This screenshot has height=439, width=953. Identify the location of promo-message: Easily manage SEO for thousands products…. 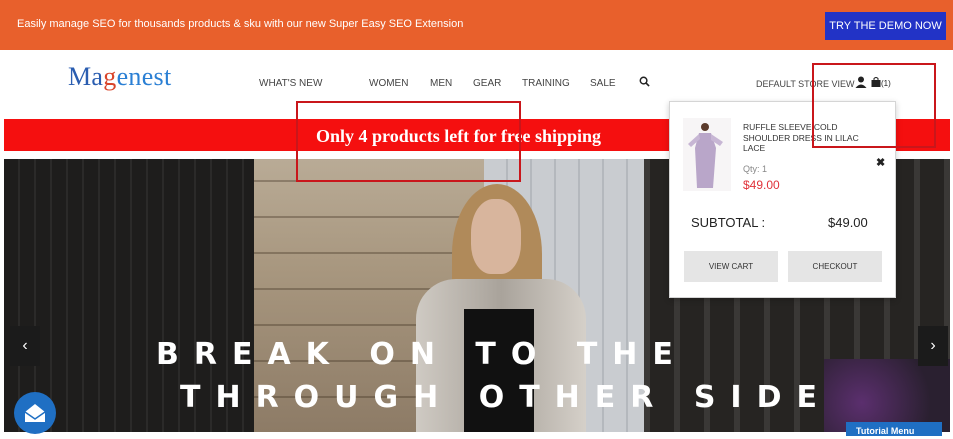
(240, 24).